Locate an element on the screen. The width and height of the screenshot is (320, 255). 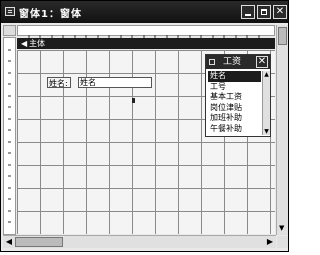
field-list-title-bar: 工资 ✕ is located at coordinates (238, 62).